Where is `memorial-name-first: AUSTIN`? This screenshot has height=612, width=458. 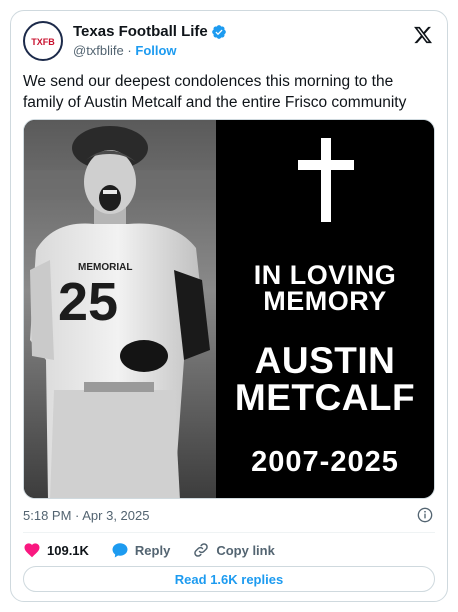 memorial-name-first: AUSTIN is located at coordinates (325, 360).